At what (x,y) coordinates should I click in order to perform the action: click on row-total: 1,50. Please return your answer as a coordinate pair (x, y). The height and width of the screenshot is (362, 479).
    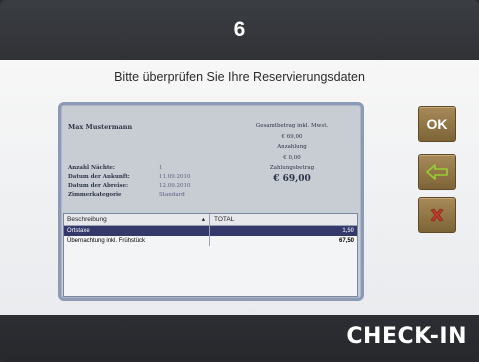
    Looking at the image, I should click on (348, 231).